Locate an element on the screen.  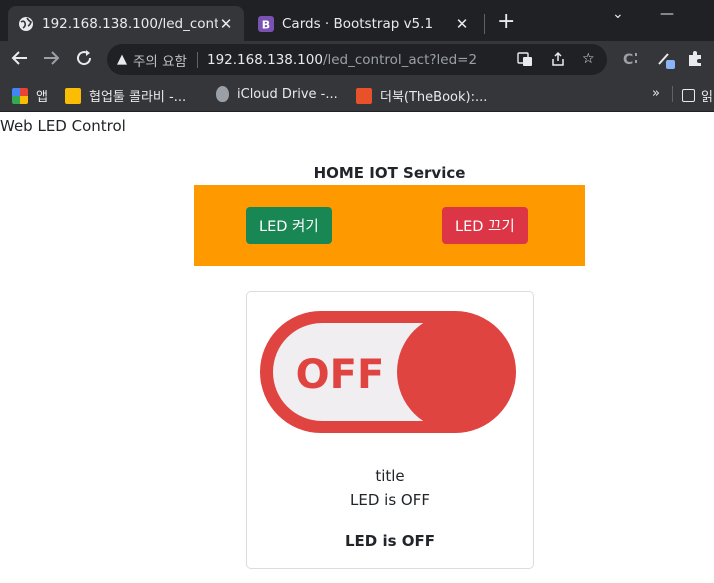
extension-c-icon: C is located at coordinates (631, 61).